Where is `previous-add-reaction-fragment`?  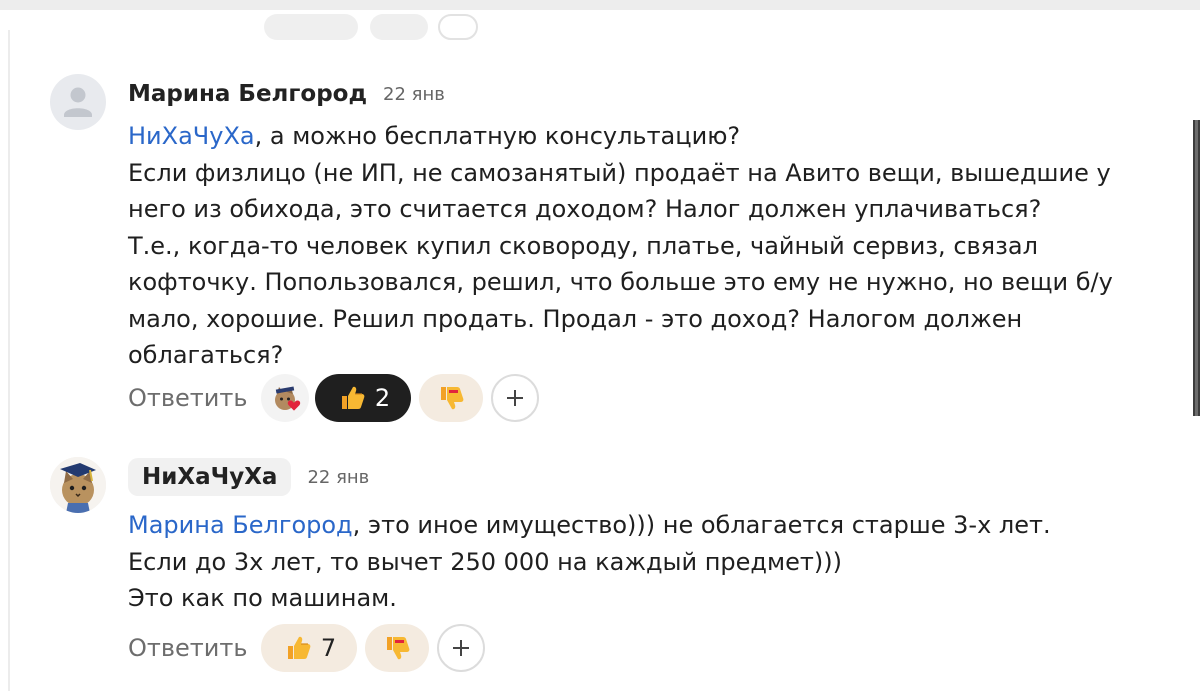 previous-add-reaction-fragment is located at coordinates (458, 27).